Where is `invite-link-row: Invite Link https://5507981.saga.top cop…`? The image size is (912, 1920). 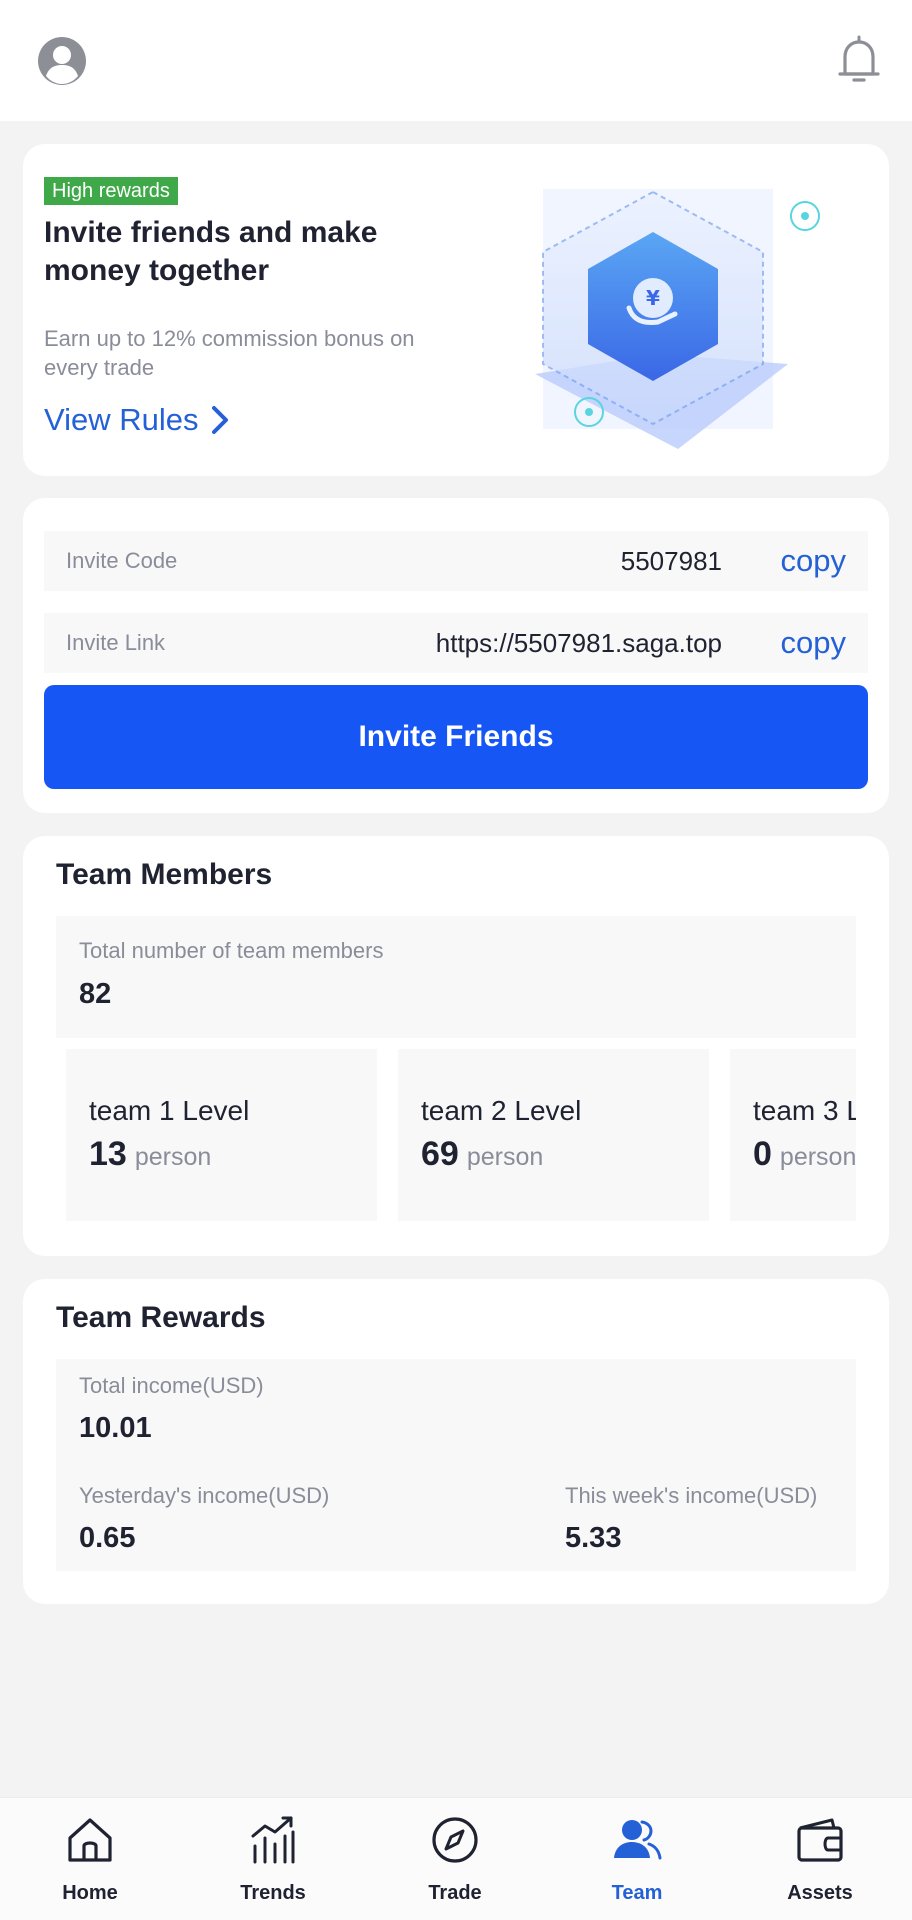 invite-link-row: Invite Link https://5507981.saga.top cop… is located at coordinates (456, 643).